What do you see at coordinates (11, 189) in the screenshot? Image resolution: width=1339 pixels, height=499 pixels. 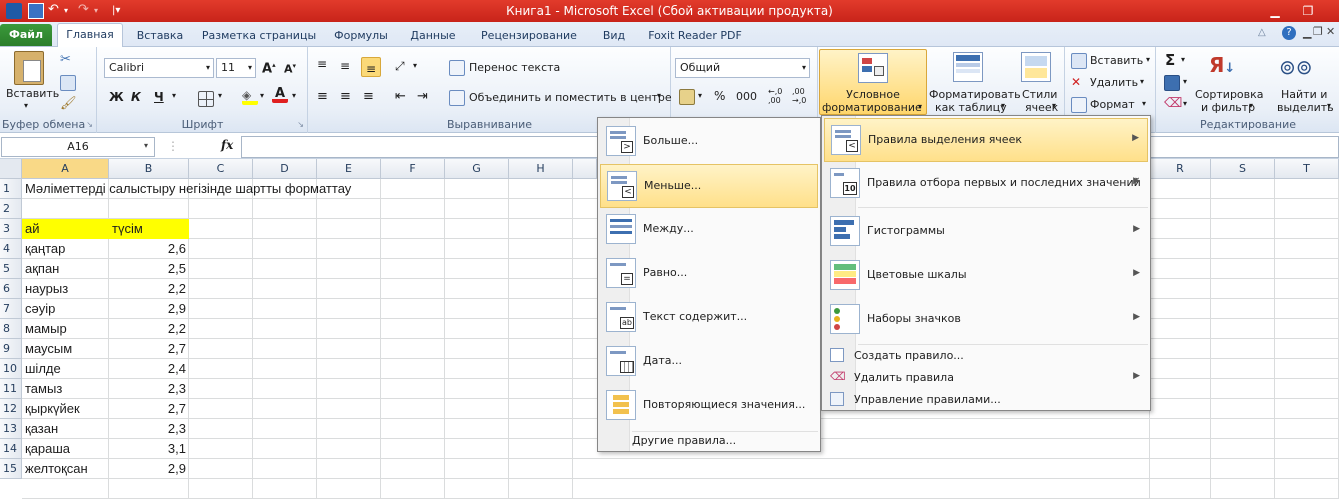 I see `row-header: 1` at bounding box center [11, 189].